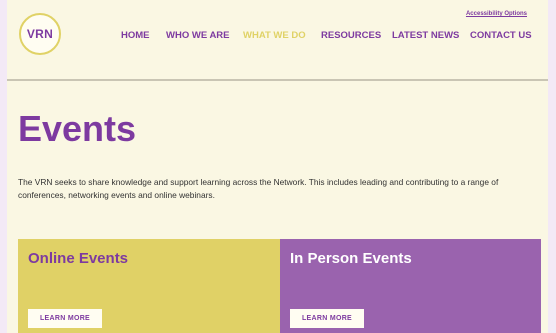 The height and width of the screenshot is (333, 556). What do you see at coordinates (77, 128) in the screenshot?
I see `page-title: Events` at bounding box center [77, 128].